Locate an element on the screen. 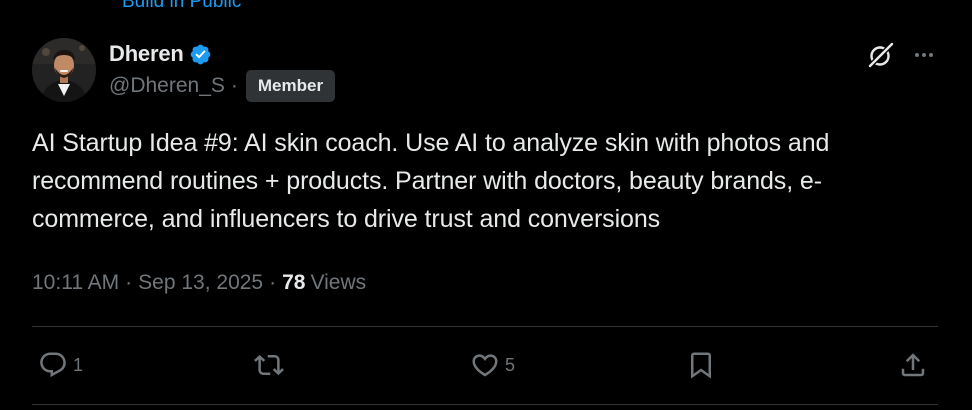 Image resolution: width=972 pixels, height=410 pixels. avatar-image is located at coordinates (64, 70).